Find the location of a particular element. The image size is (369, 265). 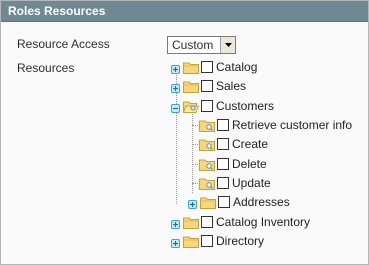

tree-node: Sales is located at coordinates (208, 86).